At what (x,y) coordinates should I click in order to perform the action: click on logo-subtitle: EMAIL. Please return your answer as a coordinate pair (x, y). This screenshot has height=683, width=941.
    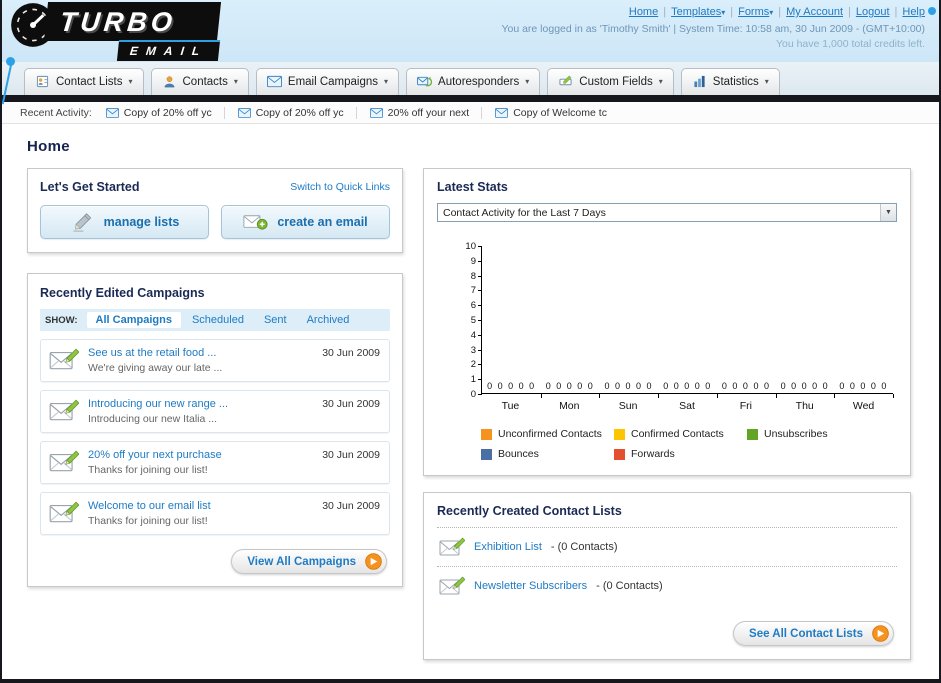
    Looking at the image, I should click on (168, 50).